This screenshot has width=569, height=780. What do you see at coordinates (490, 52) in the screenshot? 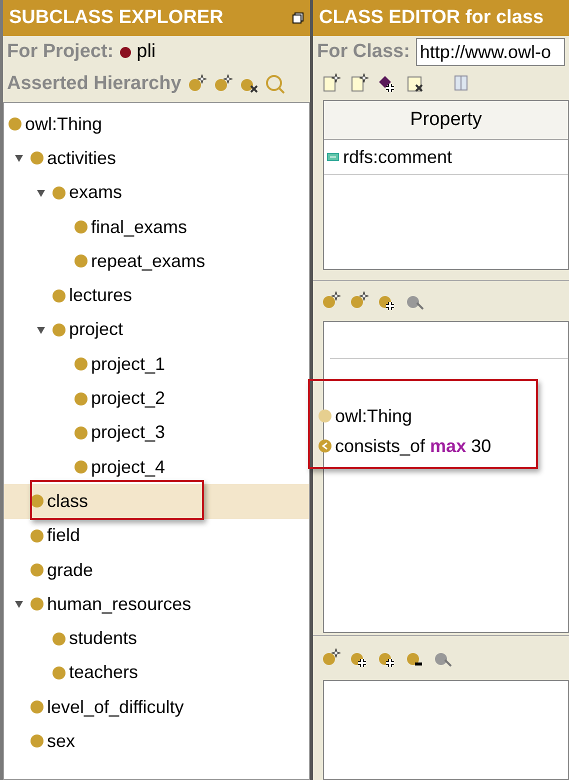
I see `class-field: http://www.owl-o` at bounding box center [490, 52].